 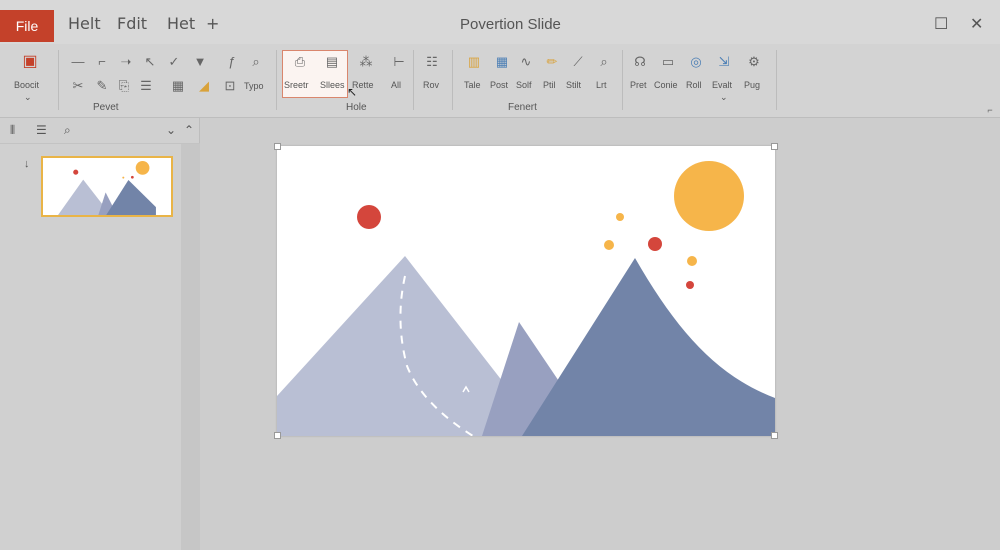 What do you see at coordinates (499, 85) in the screenshot?
I see `post-button: Post` at bounding box center [499, 85].